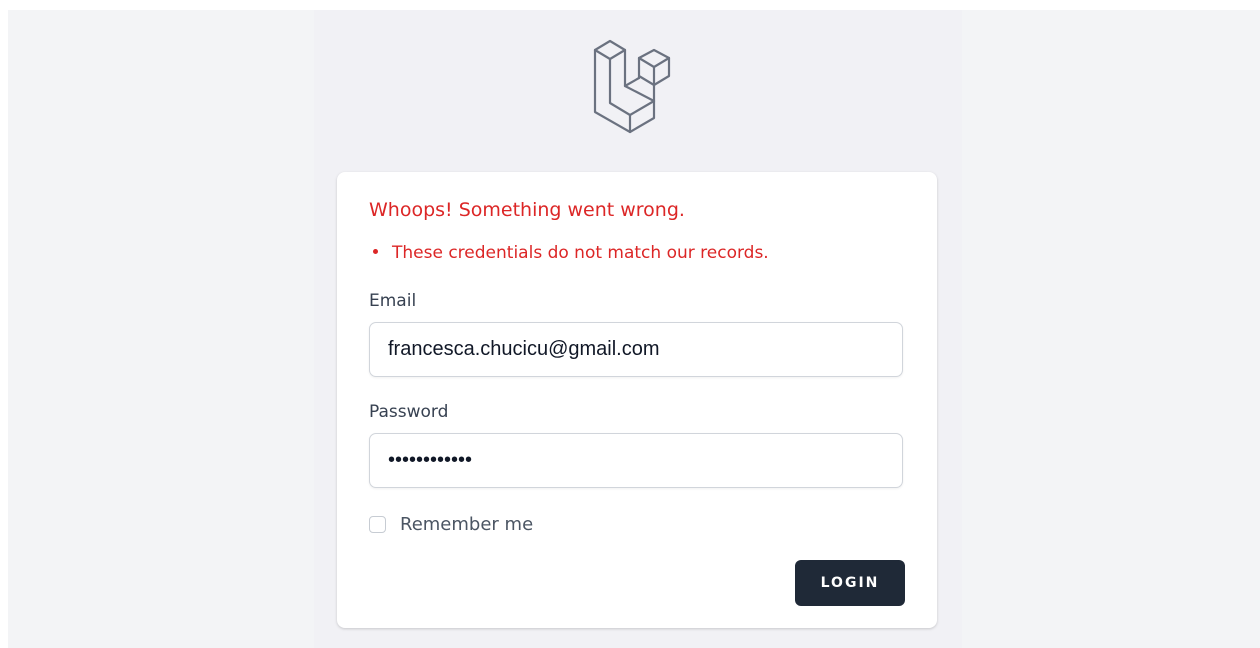 This screenshot has width=1260, height=648. What do you see at coordinates (850, 583) in the screenshot?
I see `login-button: LOGIN` at bounding box center [850, 583].